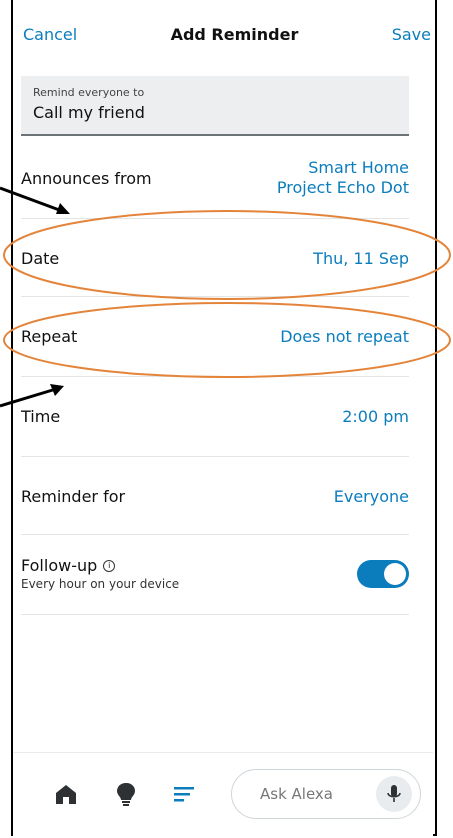 The height and width of the screenshot is (838, 453). What do you see at coordinates (184, 794) in the screenshot?
I see `list-icon` at bounding box center [184, 794].